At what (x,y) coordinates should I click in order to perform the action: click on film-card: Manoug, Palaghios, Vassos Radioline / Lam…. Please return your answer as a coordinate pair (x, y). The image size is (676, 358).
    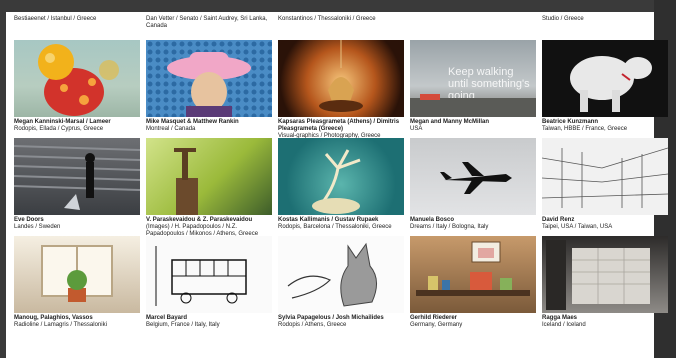
    Looking at the image, I should click on (77, 283).